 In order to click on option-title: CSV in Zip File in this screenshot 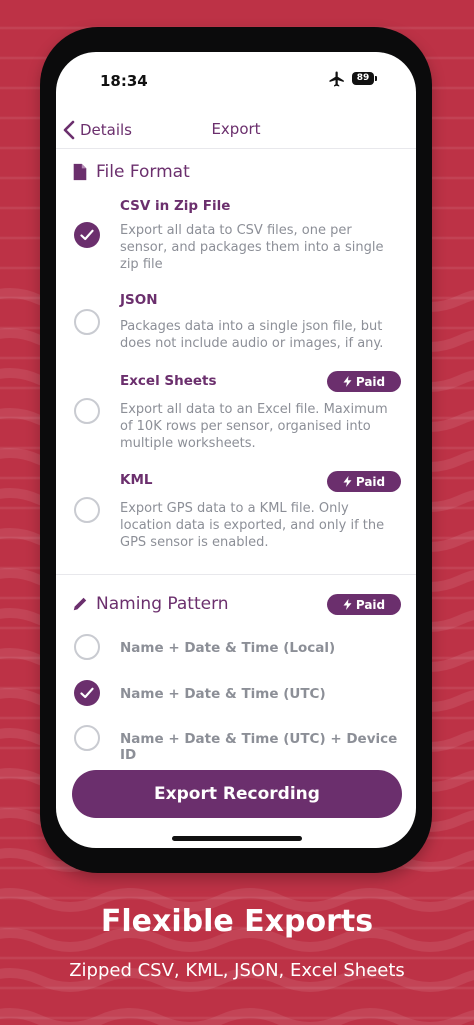, I will do `click(175, 206)`.